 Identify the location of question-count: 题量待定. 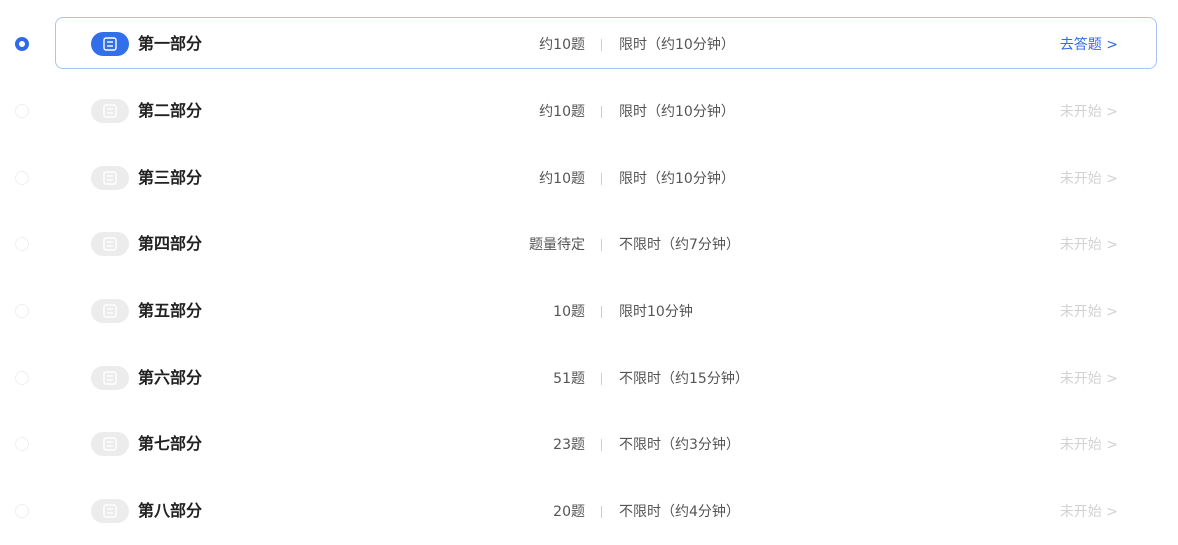
(557, 245).